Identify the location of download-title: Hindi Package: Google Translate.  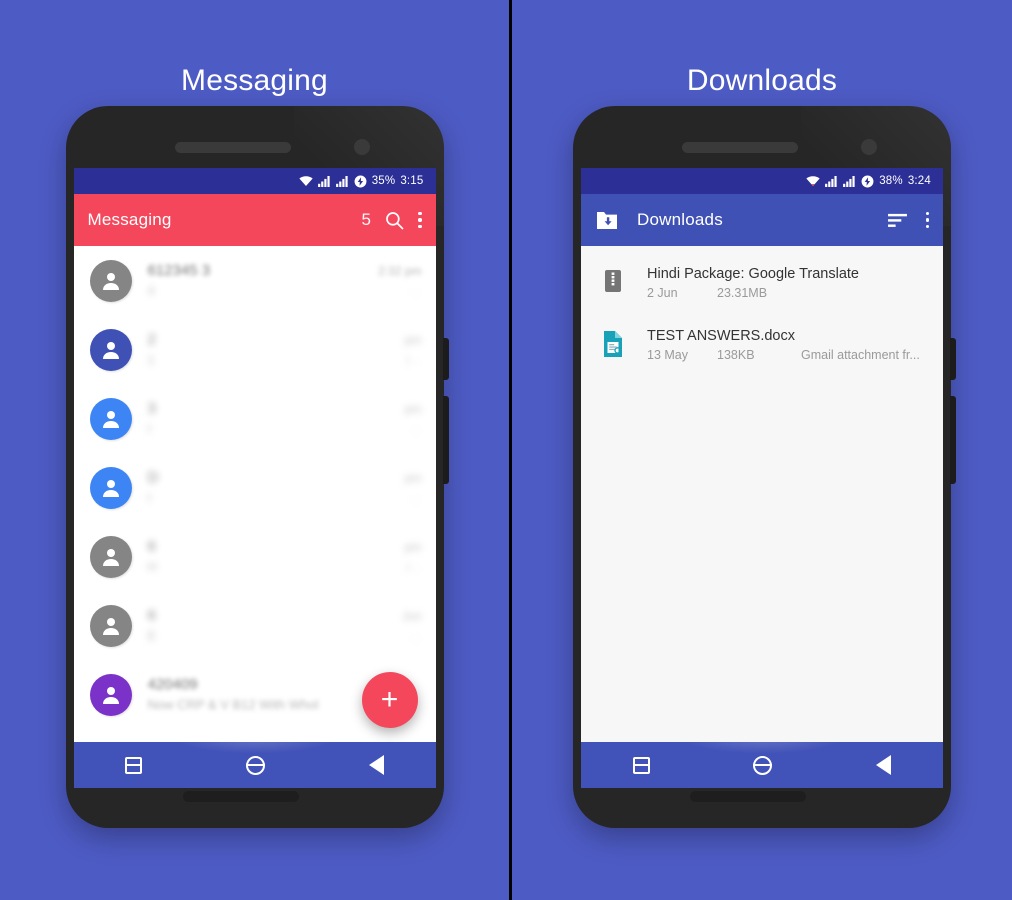
(753, 274).